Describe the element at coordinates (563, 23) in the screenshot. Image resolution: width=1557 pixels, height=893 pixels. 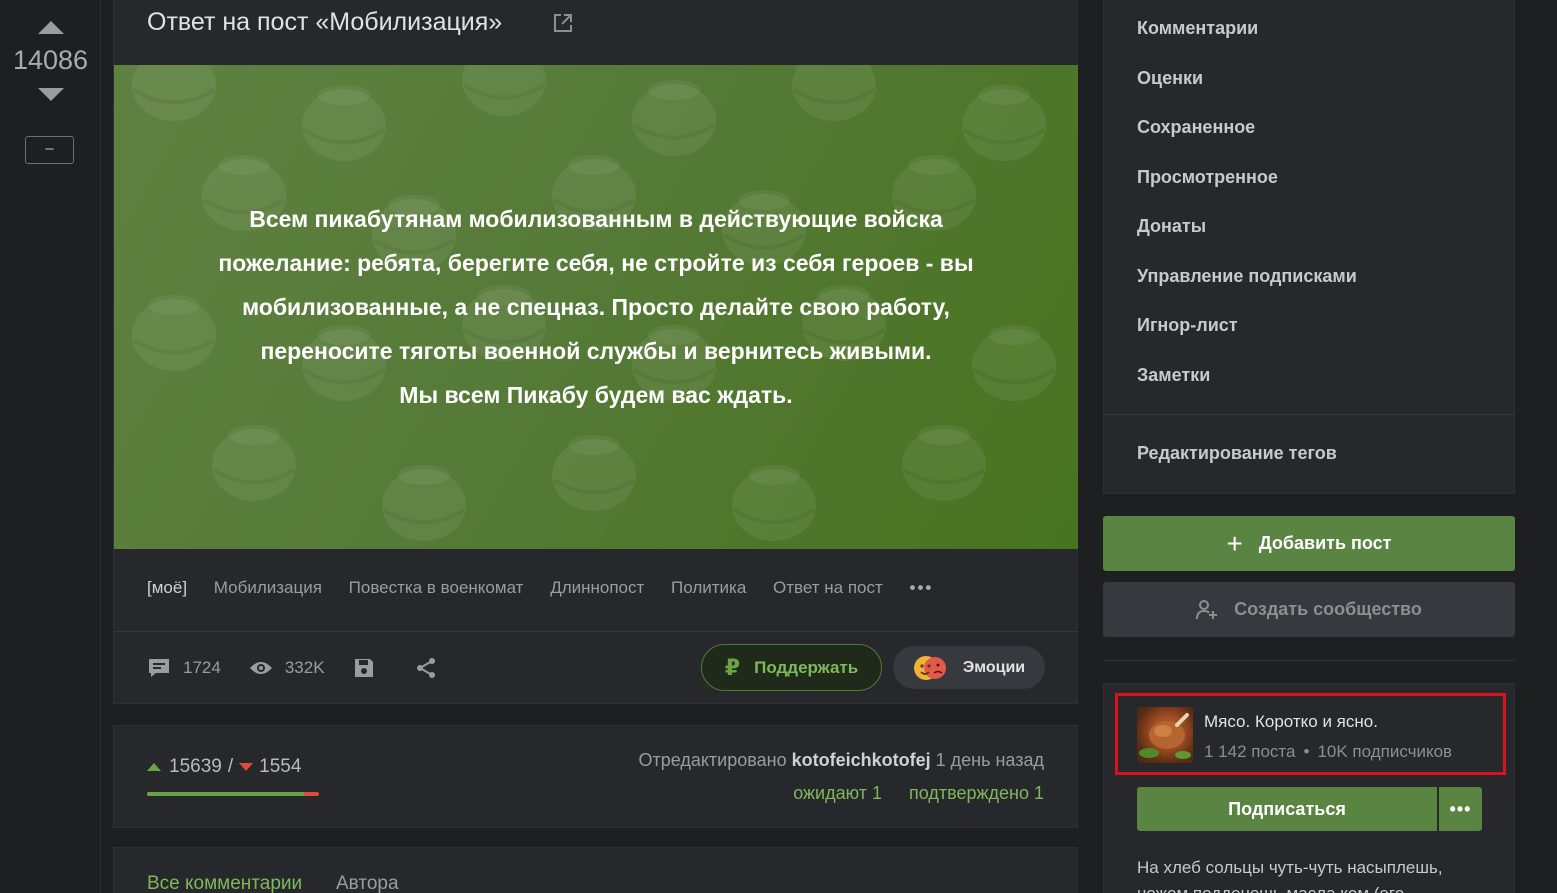
I see `external-link-icon` at that location.